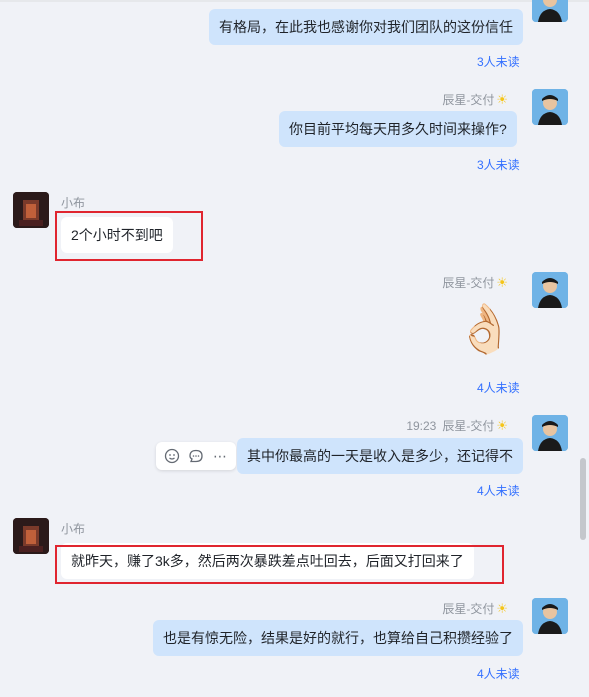  I want to click on top-divider, so click(294, 1).